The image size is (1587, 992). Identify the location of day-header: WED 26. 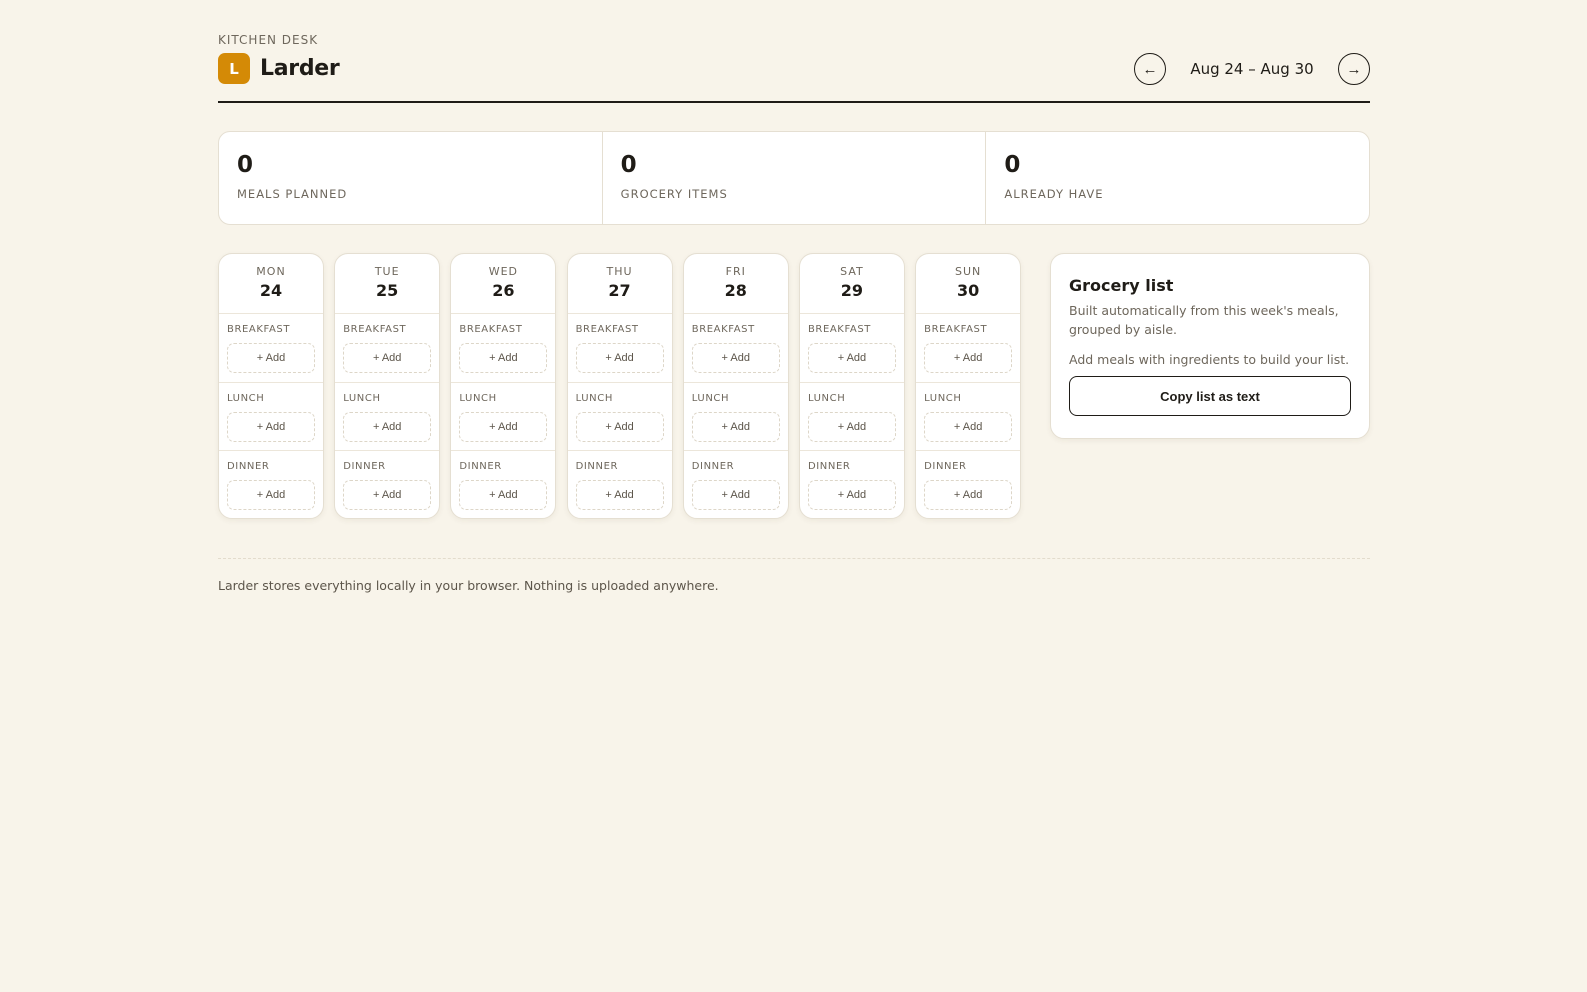
(503, 284).